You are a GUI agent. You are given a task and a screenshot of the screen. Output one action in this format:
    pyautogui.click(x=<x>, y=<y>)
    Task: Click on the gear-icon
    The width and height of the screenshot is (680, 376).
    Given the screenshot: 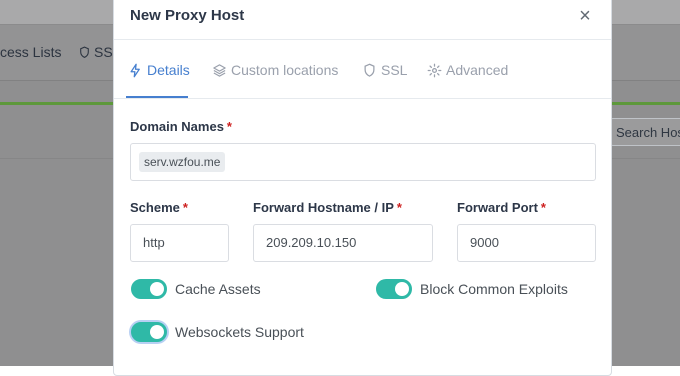 What is the action you would take?
    pyautogui.click(x=434, y=70)
    